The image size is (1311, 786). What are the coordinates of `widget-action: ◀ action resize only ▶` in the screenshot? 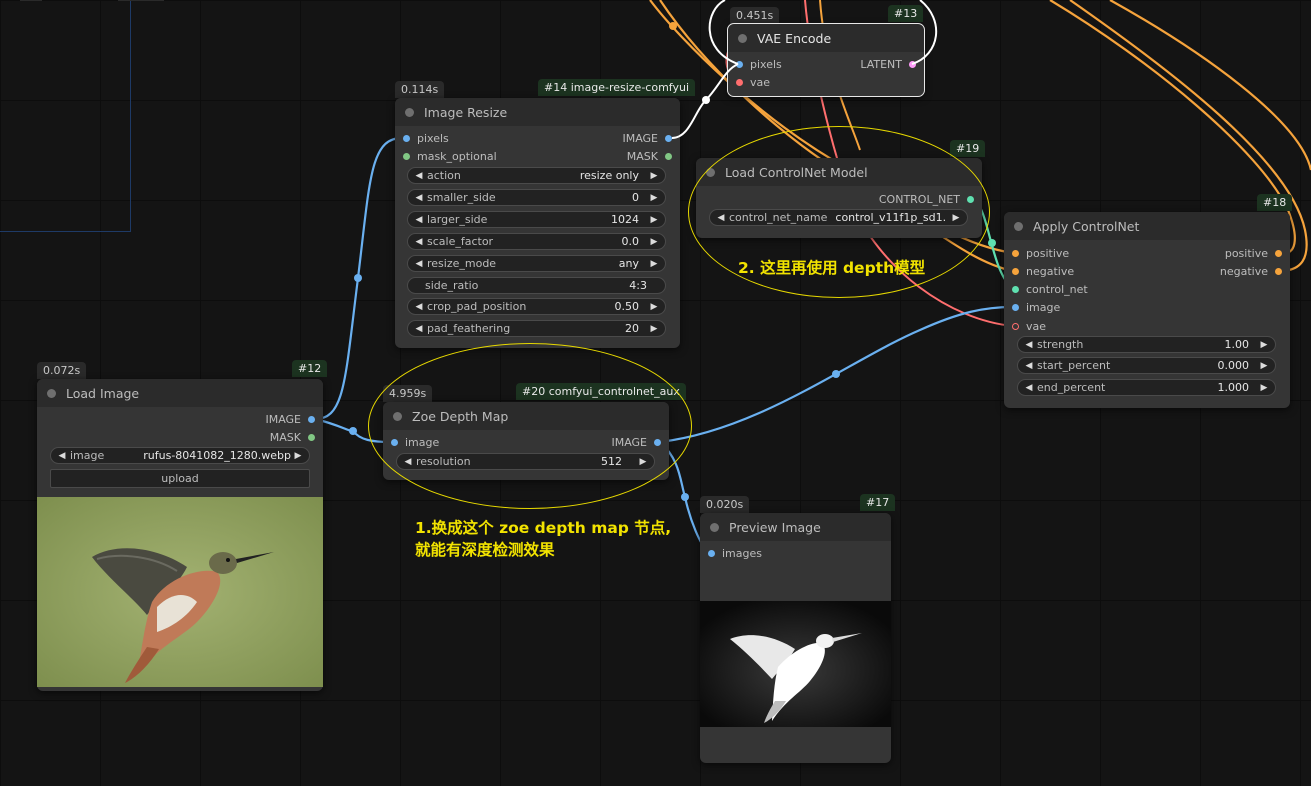 It's located at (536, 175).